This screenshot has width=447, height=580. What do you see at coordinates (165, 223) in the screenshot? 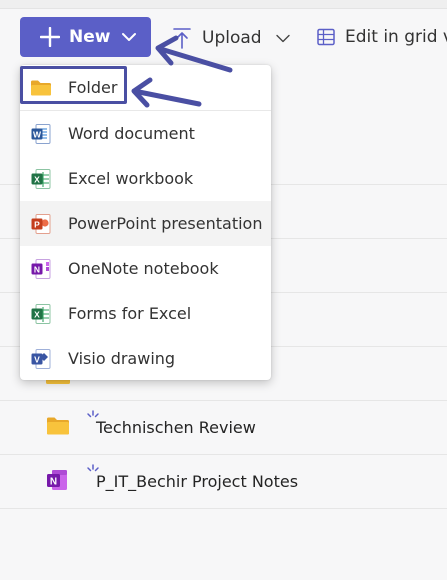
I see `menu-item-label: PowerPoint presentation` at bounding box center [165, 223].